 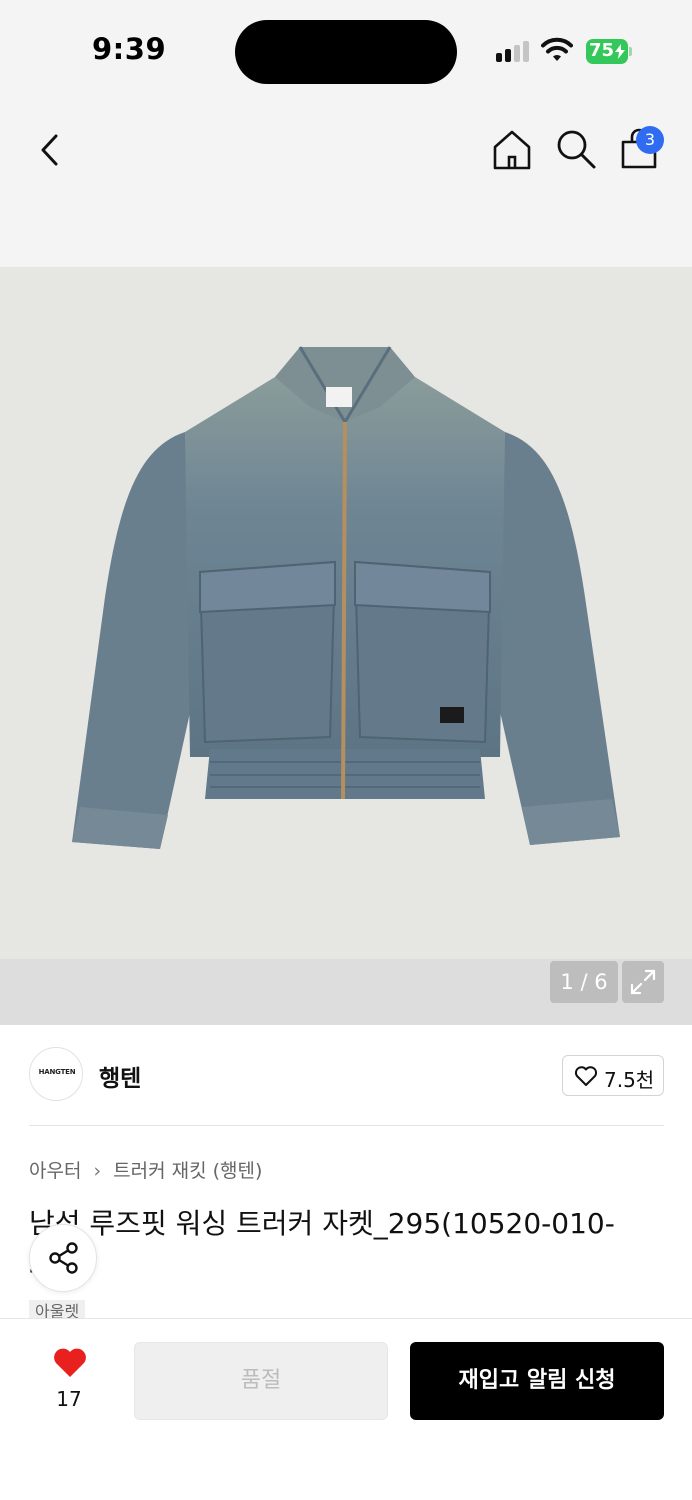 I want to click on bottom-action-bar: 17 품절 재입고 알림 신청, so click(x=346, y=1409).